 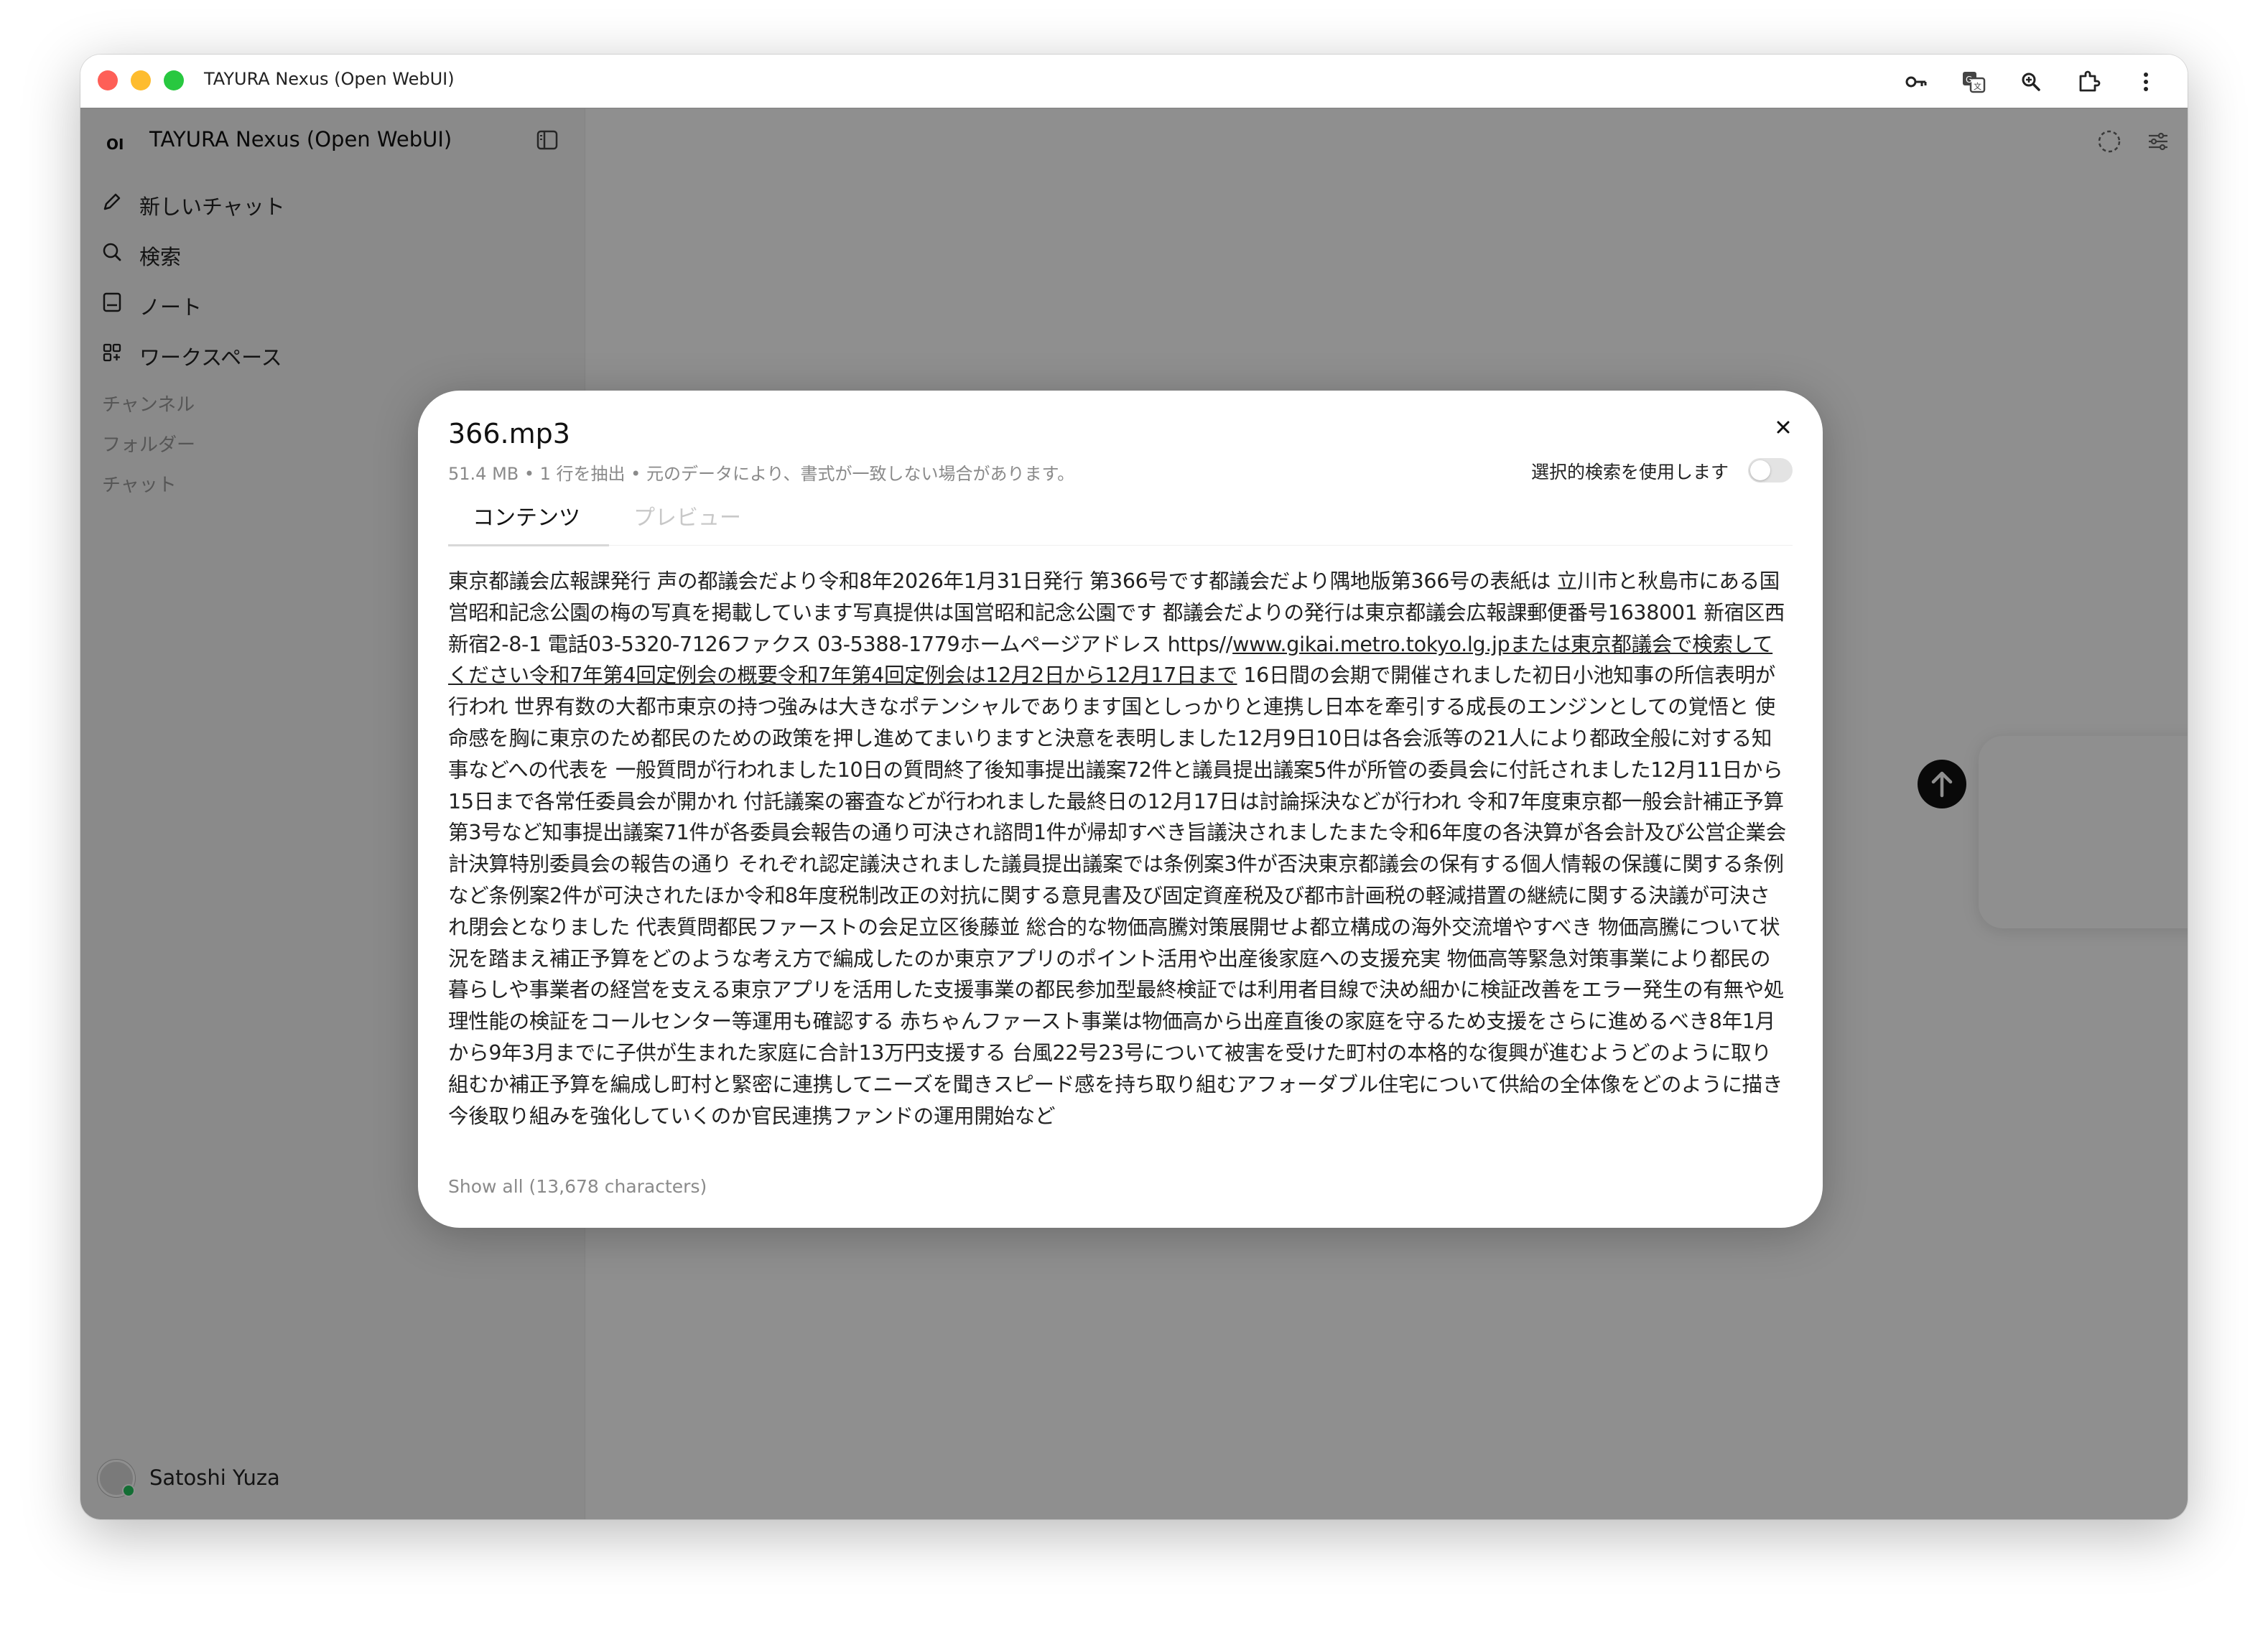 What do you see at coordinates (2146, 81) in the screenshot?
I see `more-vertical-icon` at bounding box center [2146, 81].